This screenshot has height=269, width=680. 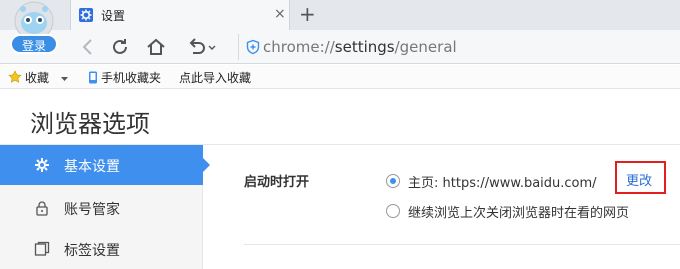 I want to click on url-text: chrome://settings/general, so click(x=360, y=47).